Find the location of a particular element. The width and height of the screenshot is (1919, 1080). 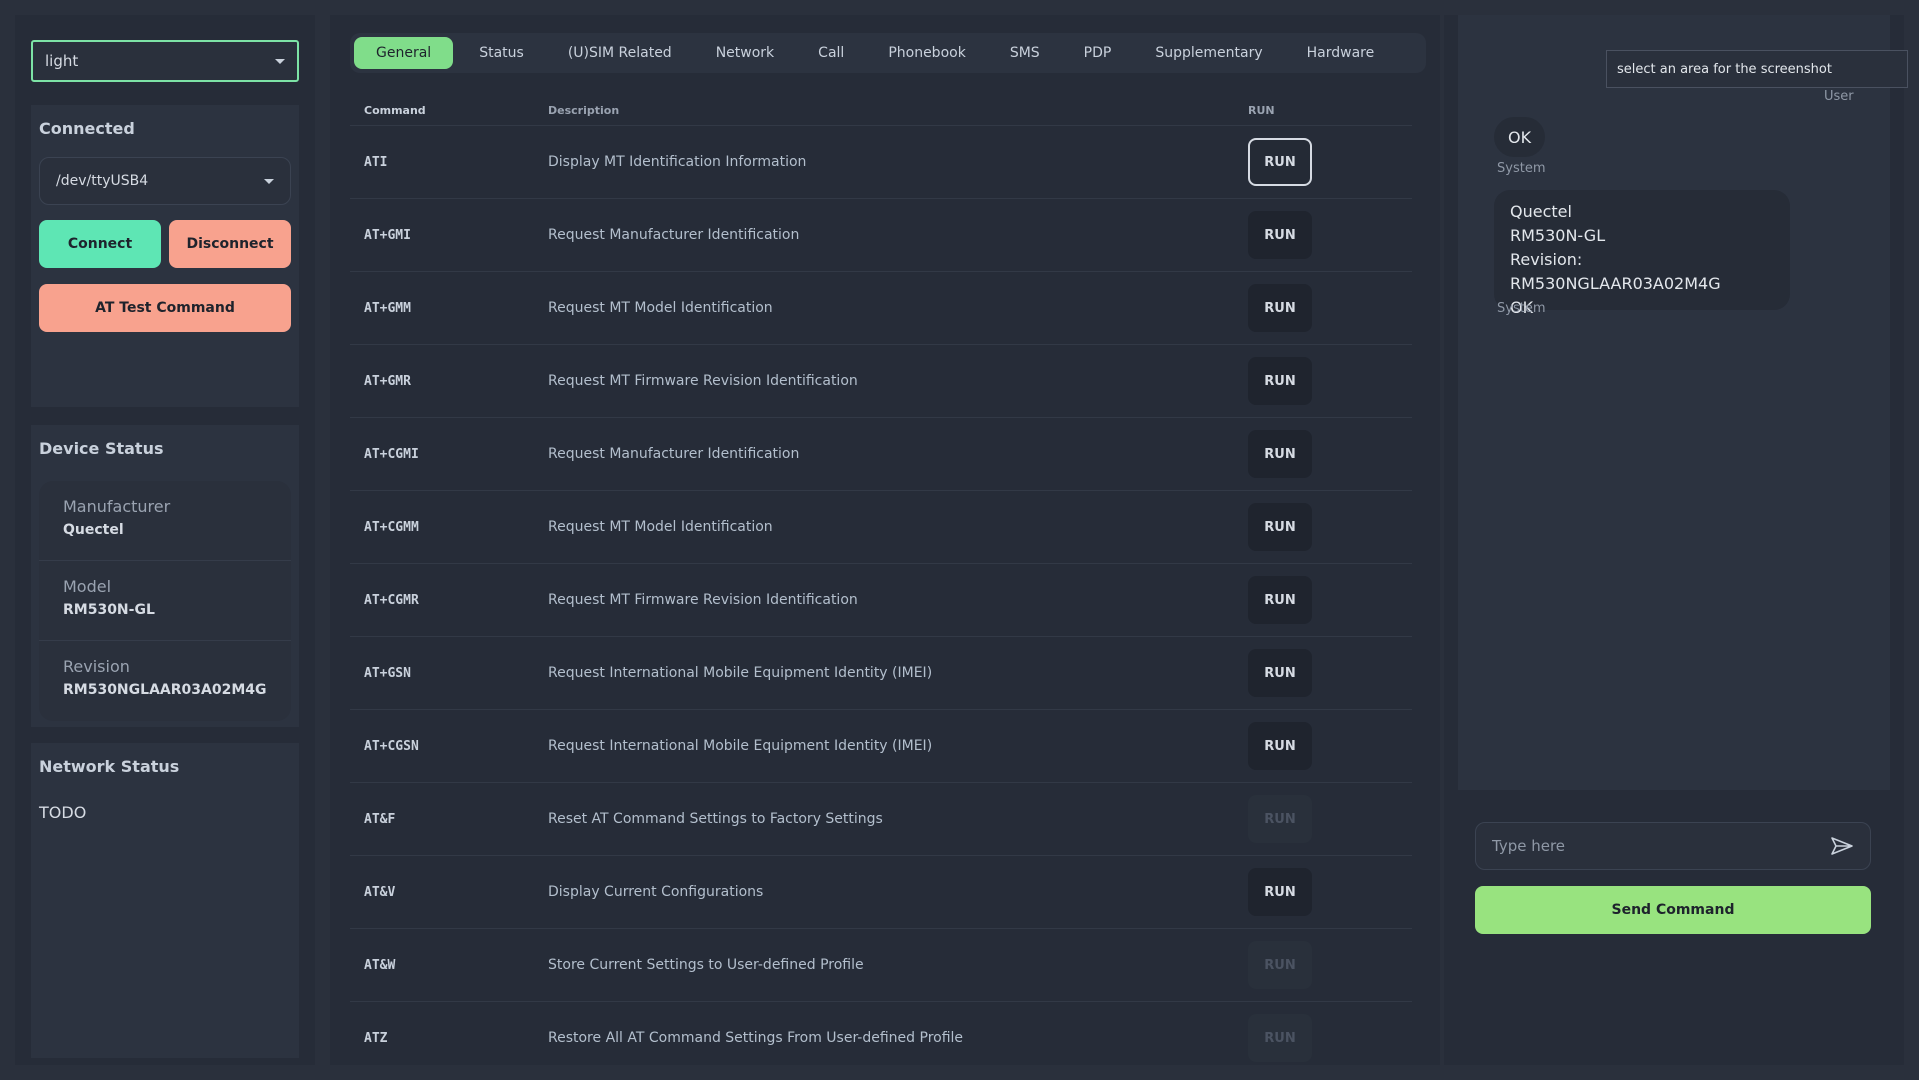

chat-message-ok: OK is located at coordinates (1520, 137).